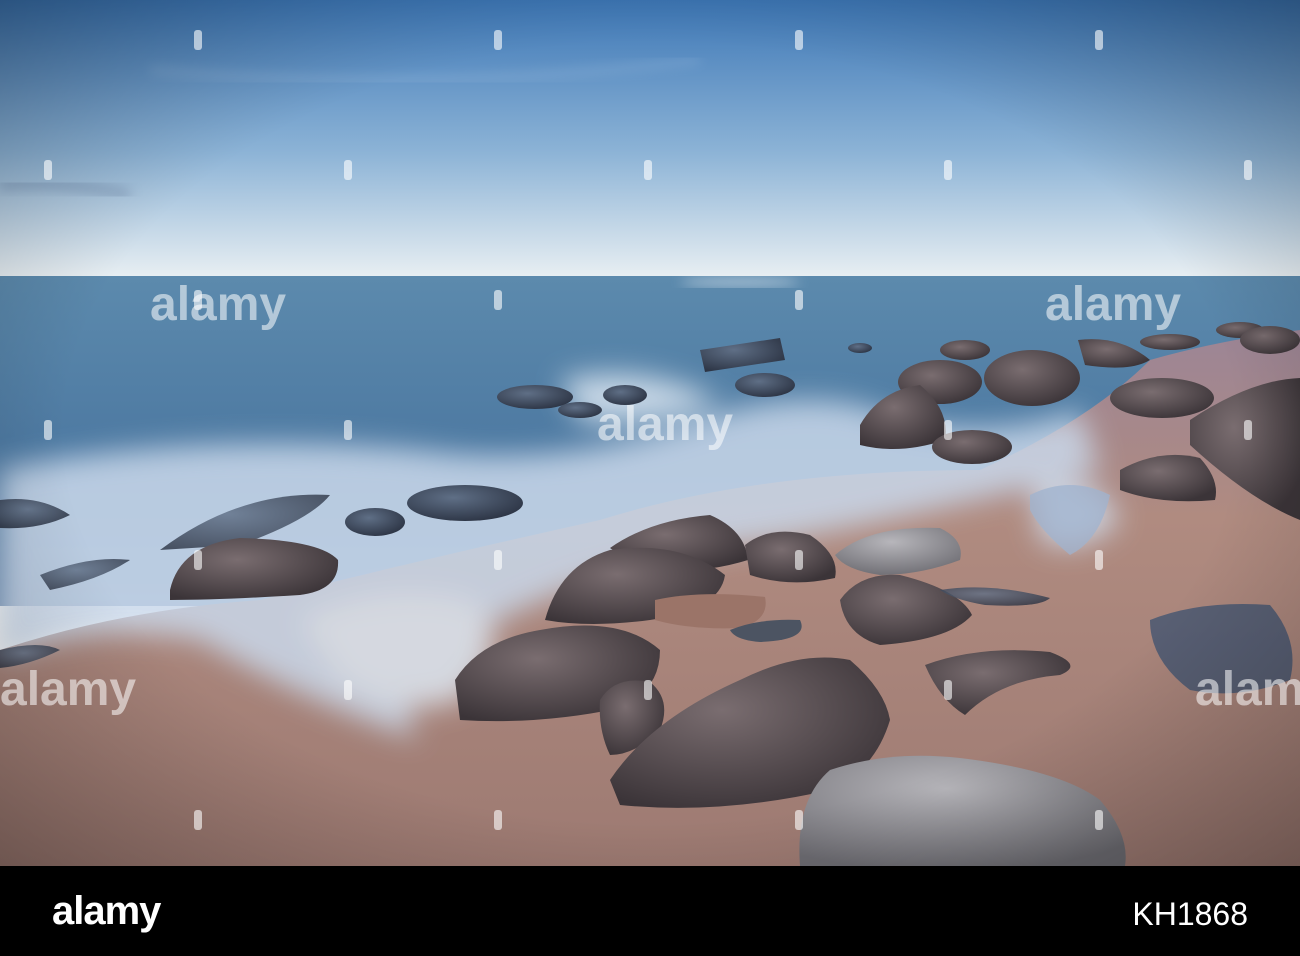 The height and width of the screenshot is (956, 1300). What do you see at coordinates (218, 304) in the screenshot?
I see `watermark-left: alamy` at bounding box center [218, 304].